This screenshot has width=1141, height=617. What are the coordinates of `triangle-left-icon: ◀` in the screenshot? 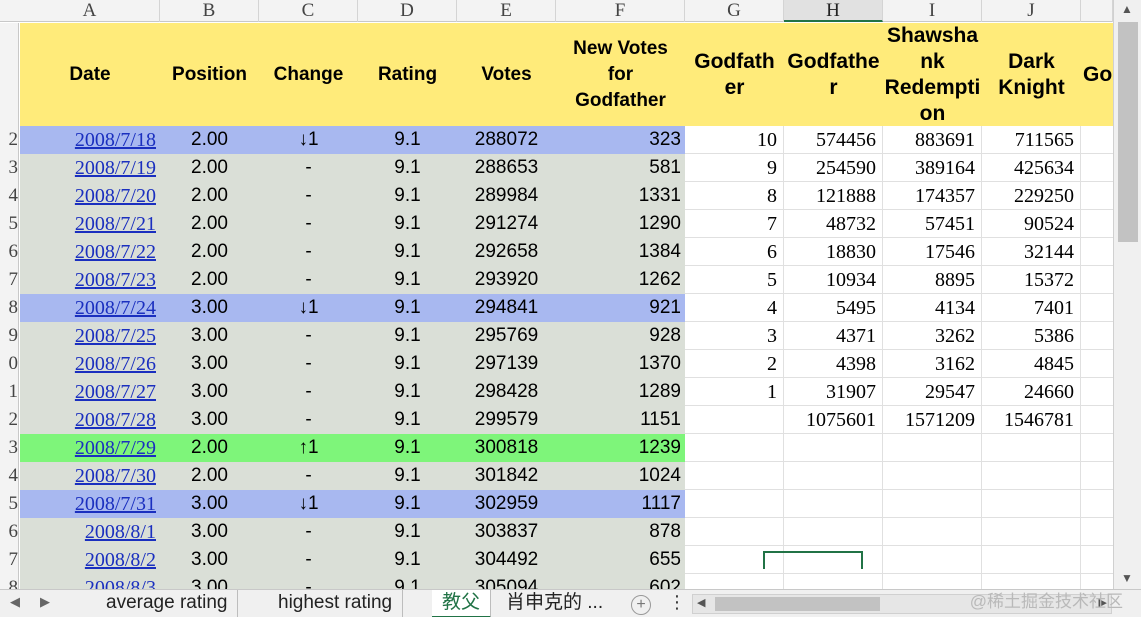 It's located at (15, 602).